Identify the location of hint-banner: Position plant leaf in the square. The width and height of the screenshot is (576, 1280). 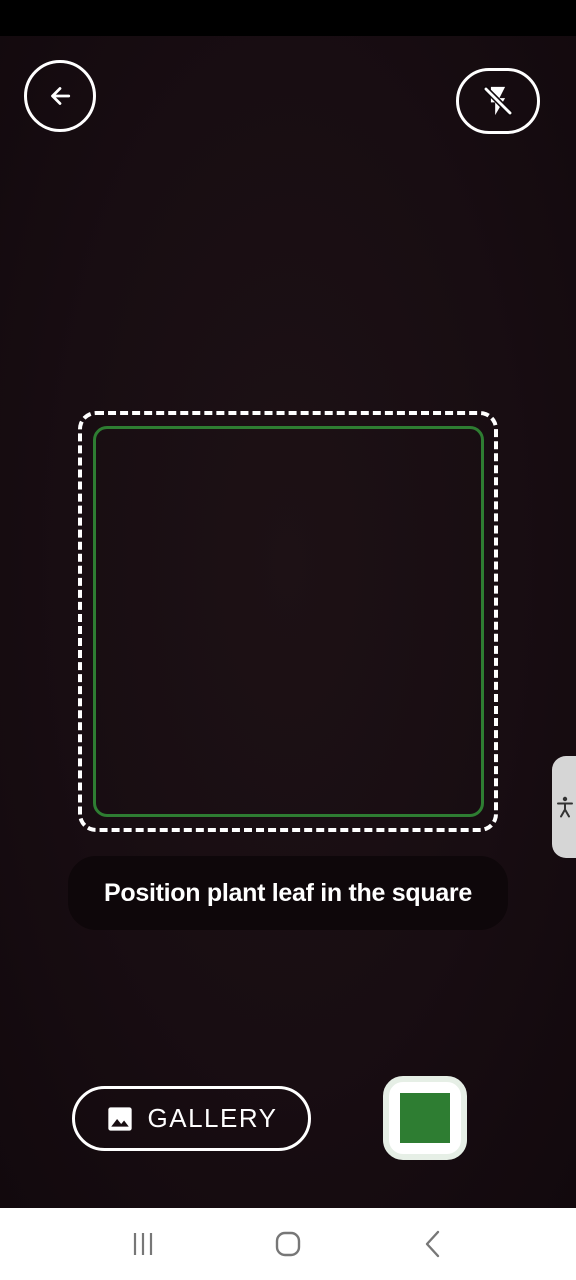
(288, 893).